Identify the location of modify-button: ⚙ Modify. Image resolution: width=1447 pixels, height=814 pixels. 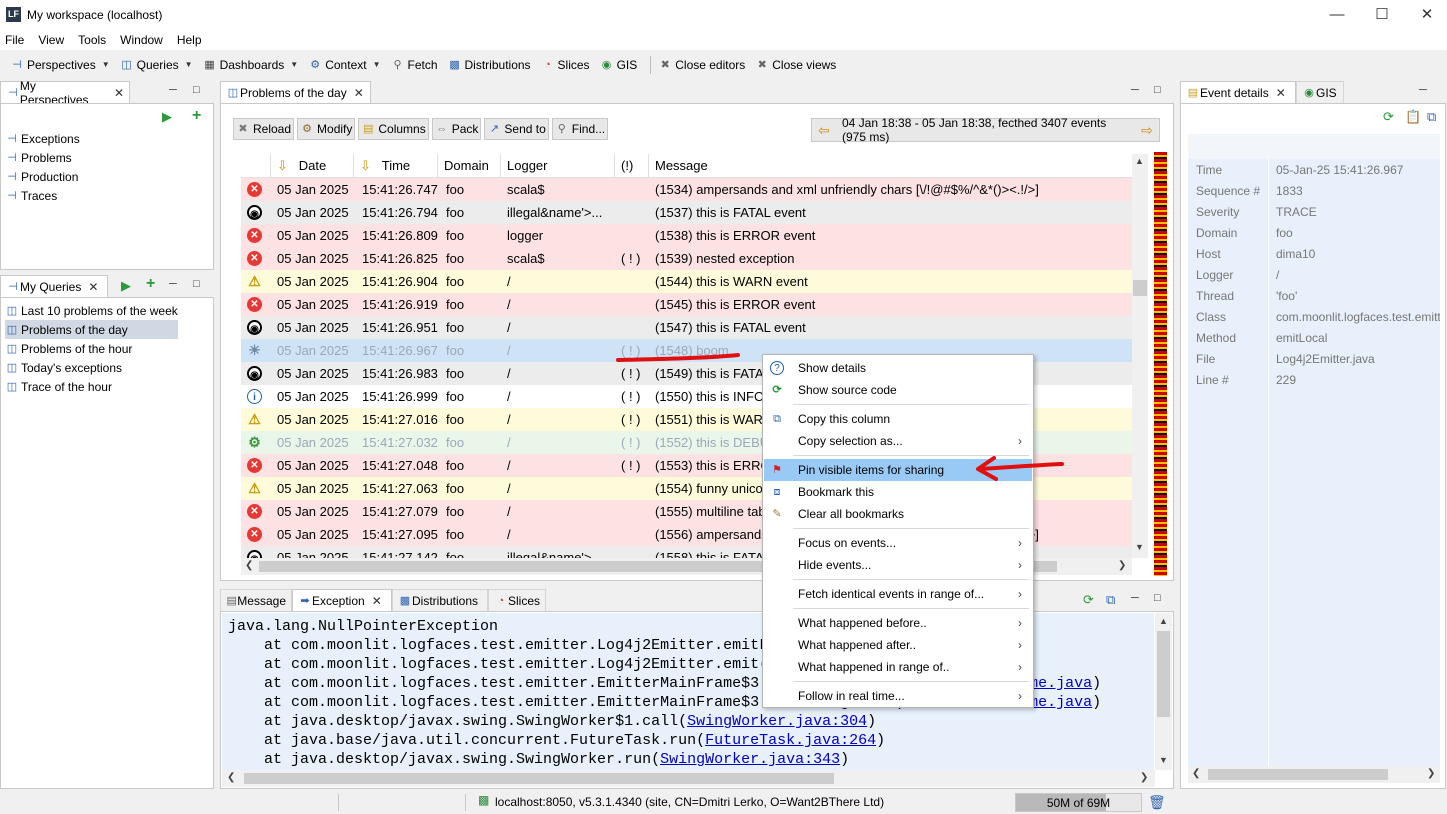
(326, 129).